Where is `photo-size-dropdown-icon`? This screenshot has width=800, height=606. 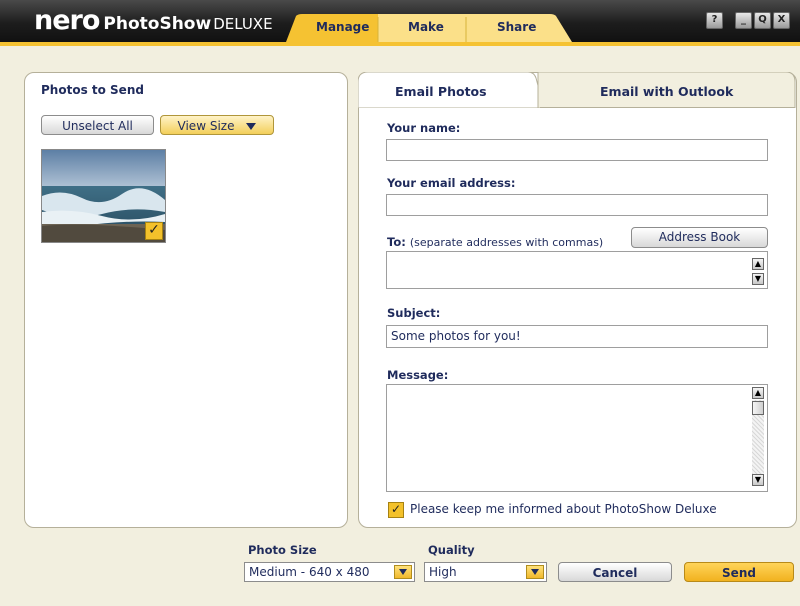 photo-size-dropdown-icon is located at coordinates (403, 572).